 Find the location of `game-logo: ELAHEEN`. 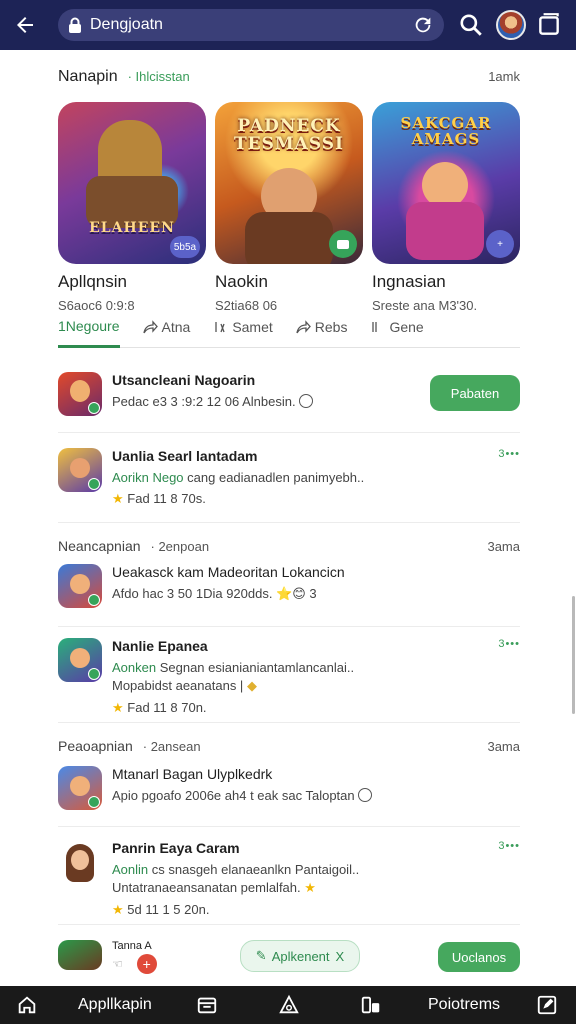

game-logo: ELAHEEN is located at coordinates (132, 228).